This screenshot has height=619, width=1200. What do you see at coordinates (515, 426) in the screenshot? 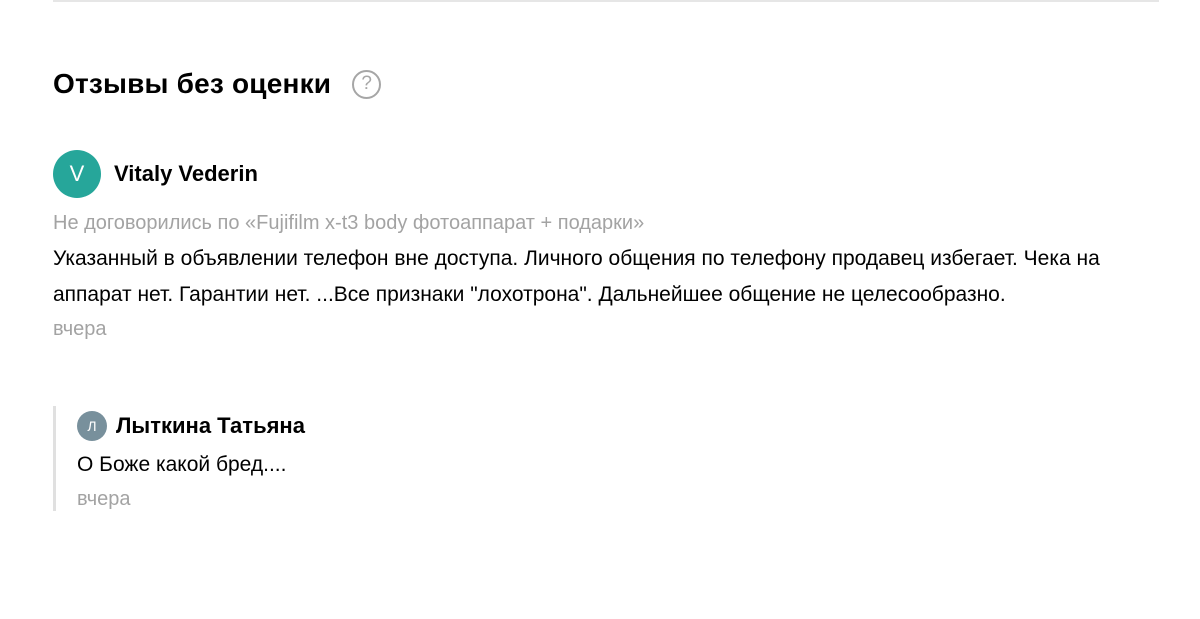
I see `reply-author-row: Л Лыткина Татьяна` at bounding box center [515, 426].